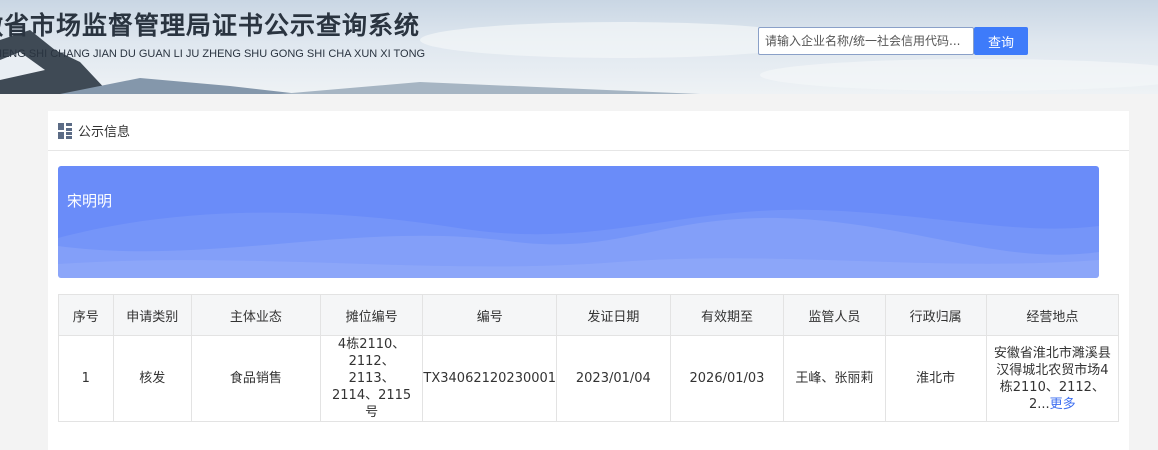 The image size is (1158, 450). What do you see at coordinates (65, 130) in the screenshot?
I see `list-grid-icon` at bounding box center [65, 130].